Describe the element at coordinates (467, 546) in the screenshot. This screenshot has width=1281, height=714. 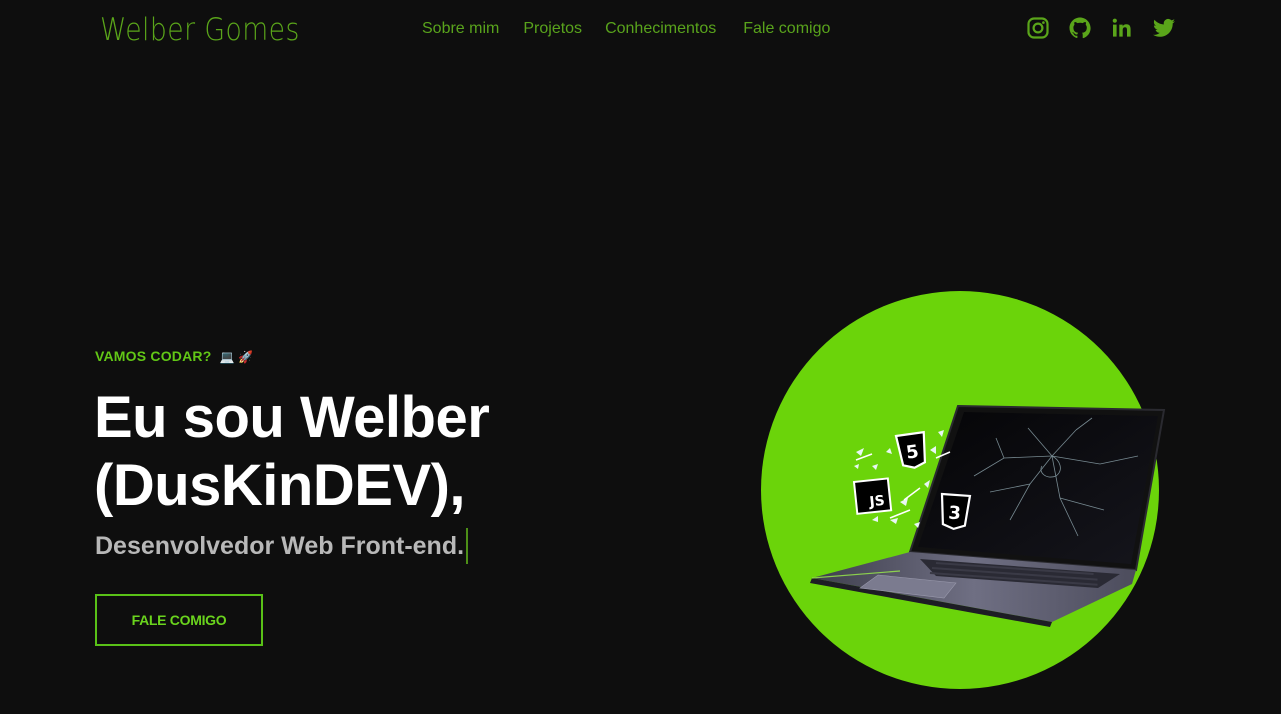
I see `typing-caret` at that location.